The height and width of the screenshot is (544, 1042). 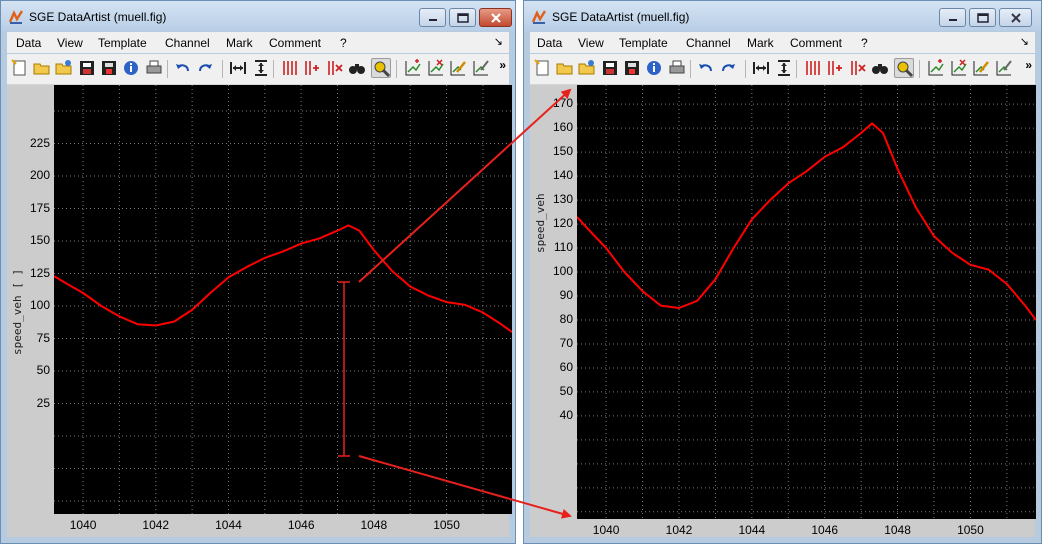 I want to click on new-doc-icon, so click(x=541, y=67).